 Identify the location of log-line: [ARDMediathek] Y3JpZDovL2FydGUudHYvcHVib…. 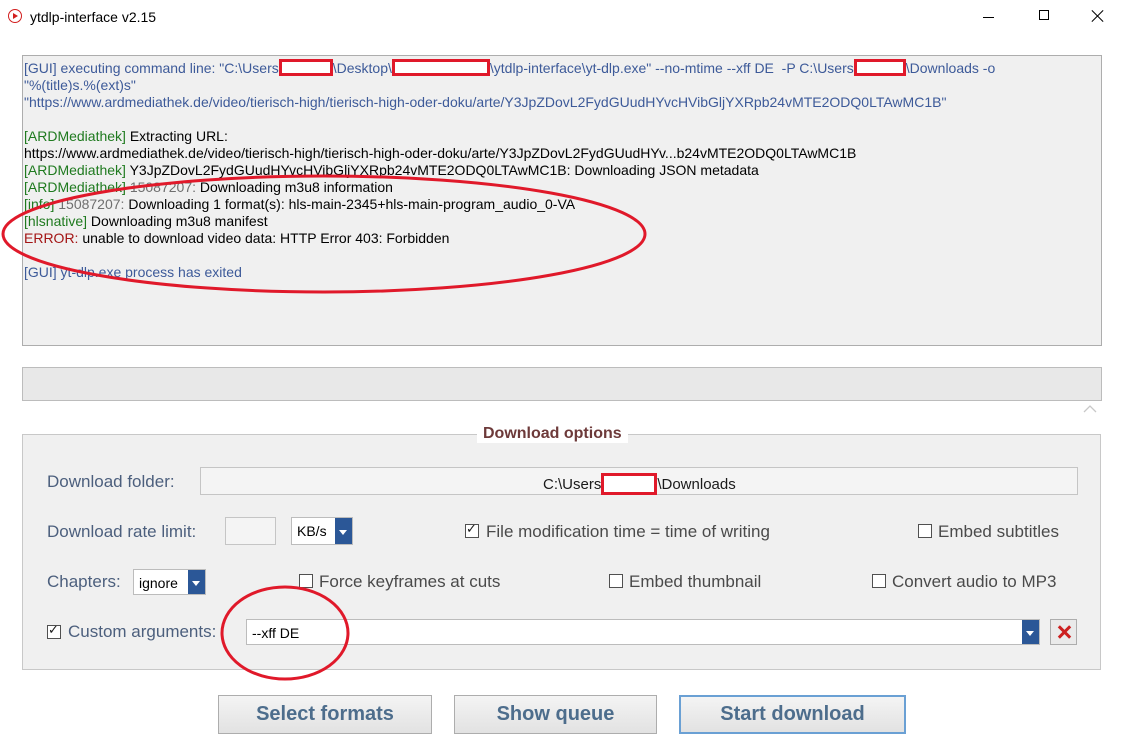
(562, 170).